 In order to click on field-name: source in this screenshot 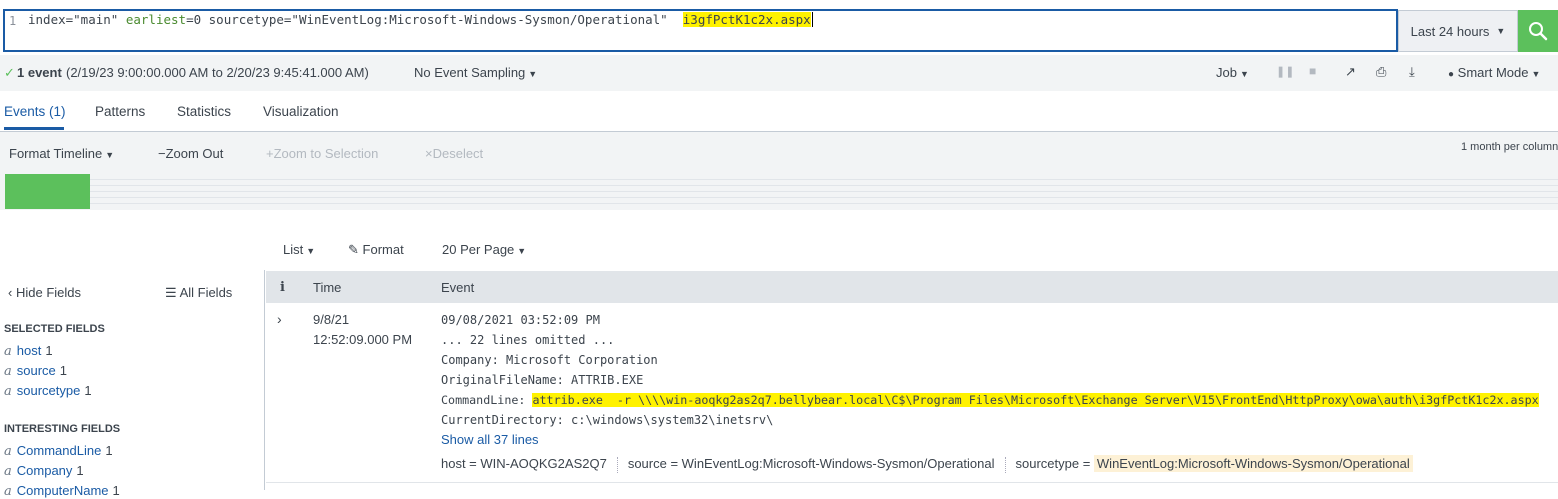, I will do `click(36, 370)`.